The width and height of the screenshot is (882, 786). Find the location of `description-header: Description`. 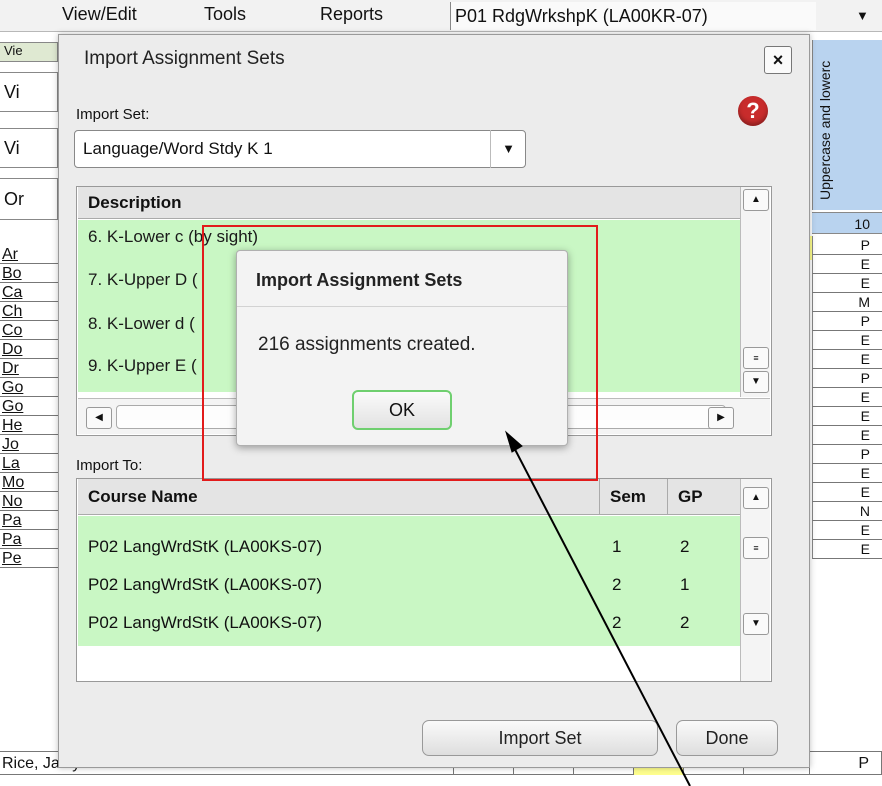

description-header: Description is located at coordinates (409, 203).